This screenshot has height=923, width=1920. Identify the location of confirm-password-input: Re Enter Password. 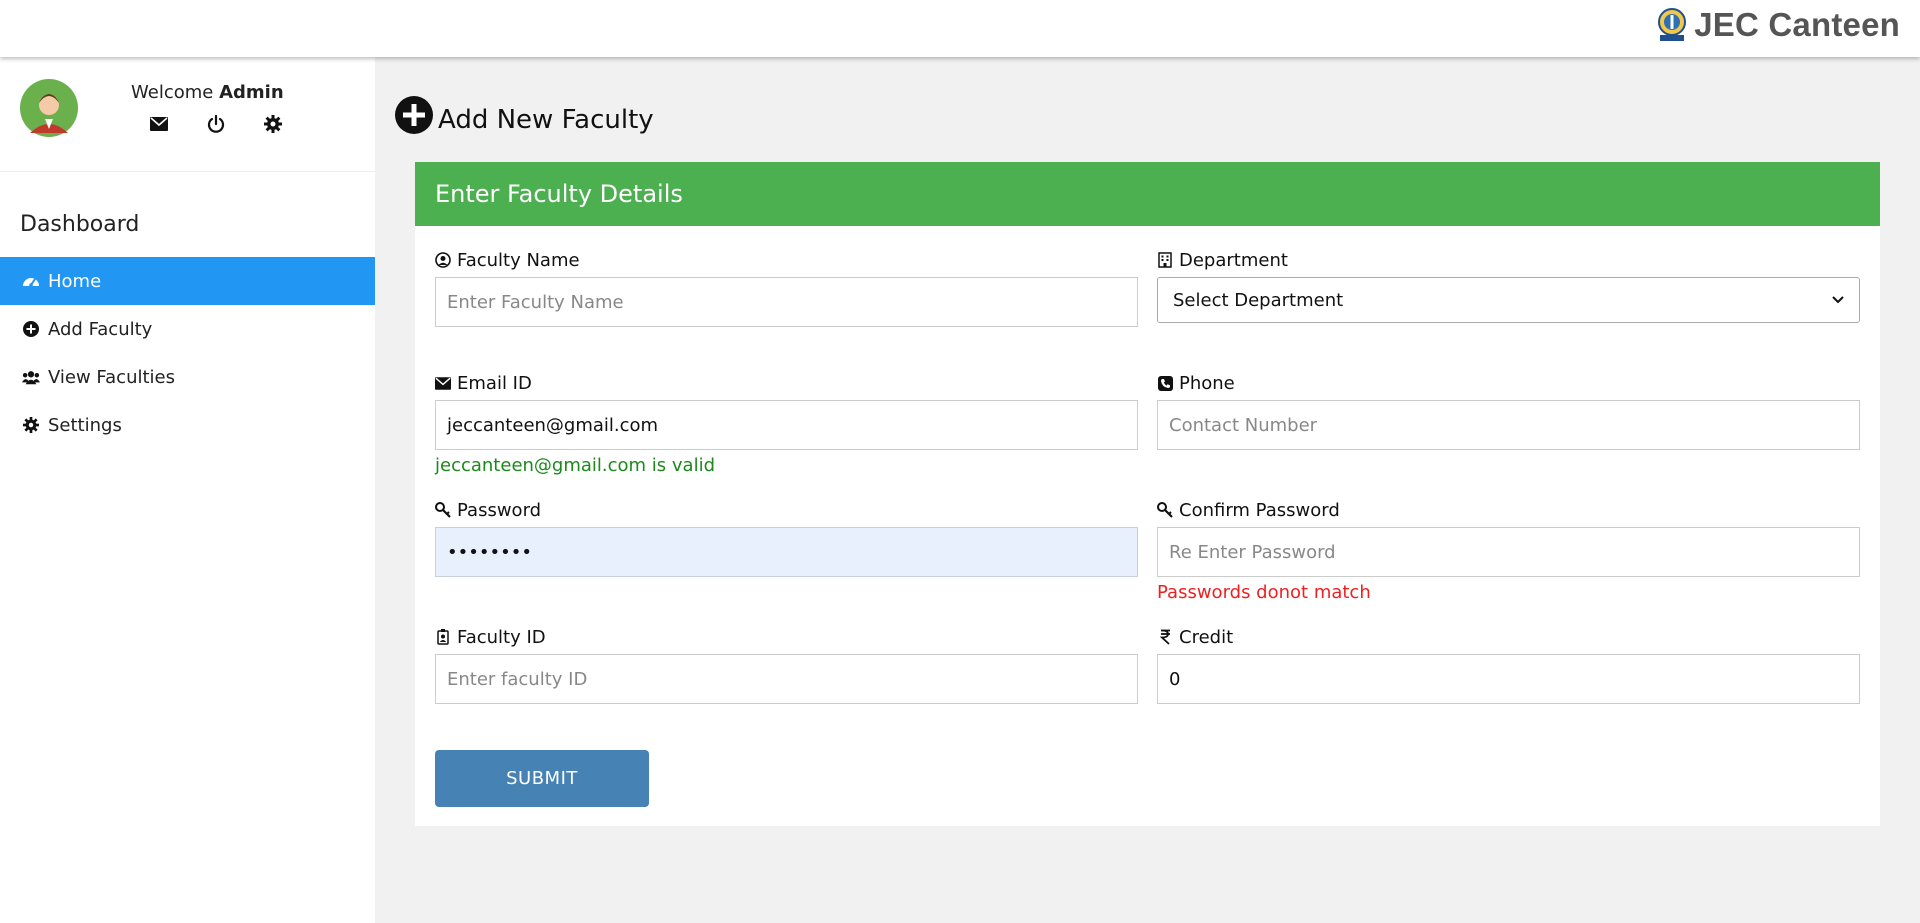
(1508, 552).